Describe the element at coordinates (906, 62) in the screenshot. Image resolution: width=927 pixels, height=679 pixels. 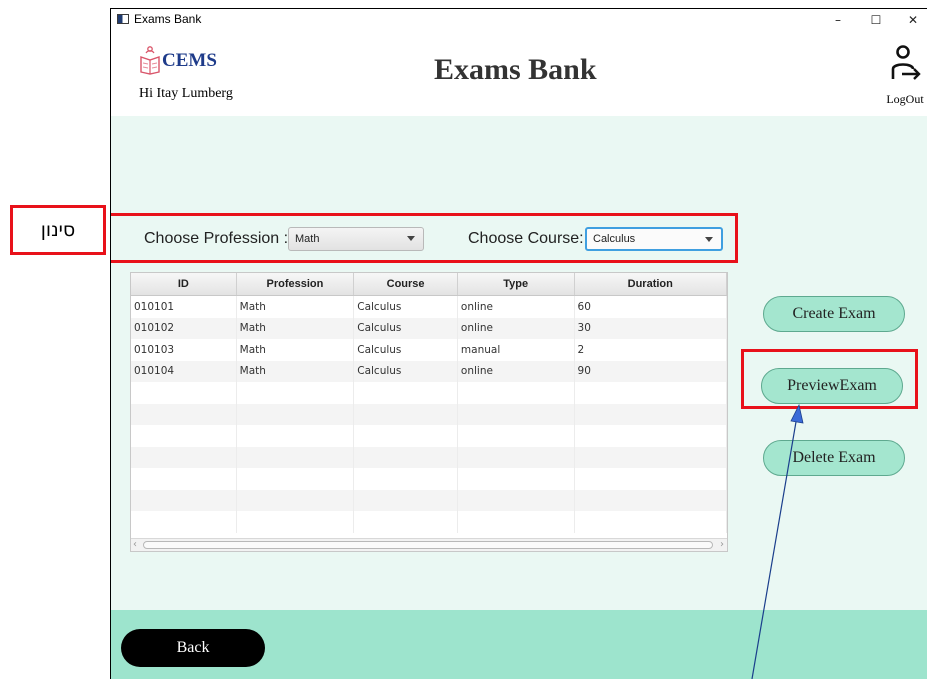
I see `logout-icon` at that location.